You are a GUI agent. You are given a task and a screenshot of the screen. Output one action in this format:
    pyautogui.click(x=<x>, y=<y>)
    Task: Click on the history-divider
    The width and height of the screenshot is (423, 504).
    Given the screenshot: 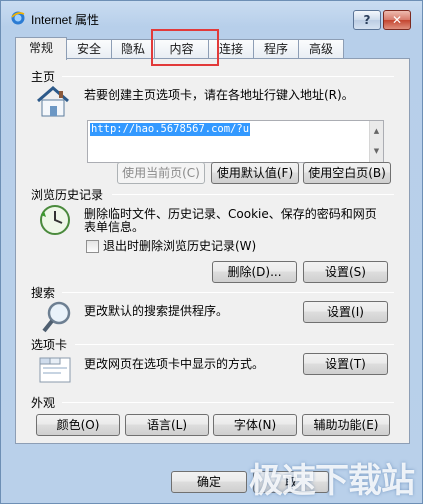 What is the action you would take?
    pyautogui.click(x=253, y=194)
    